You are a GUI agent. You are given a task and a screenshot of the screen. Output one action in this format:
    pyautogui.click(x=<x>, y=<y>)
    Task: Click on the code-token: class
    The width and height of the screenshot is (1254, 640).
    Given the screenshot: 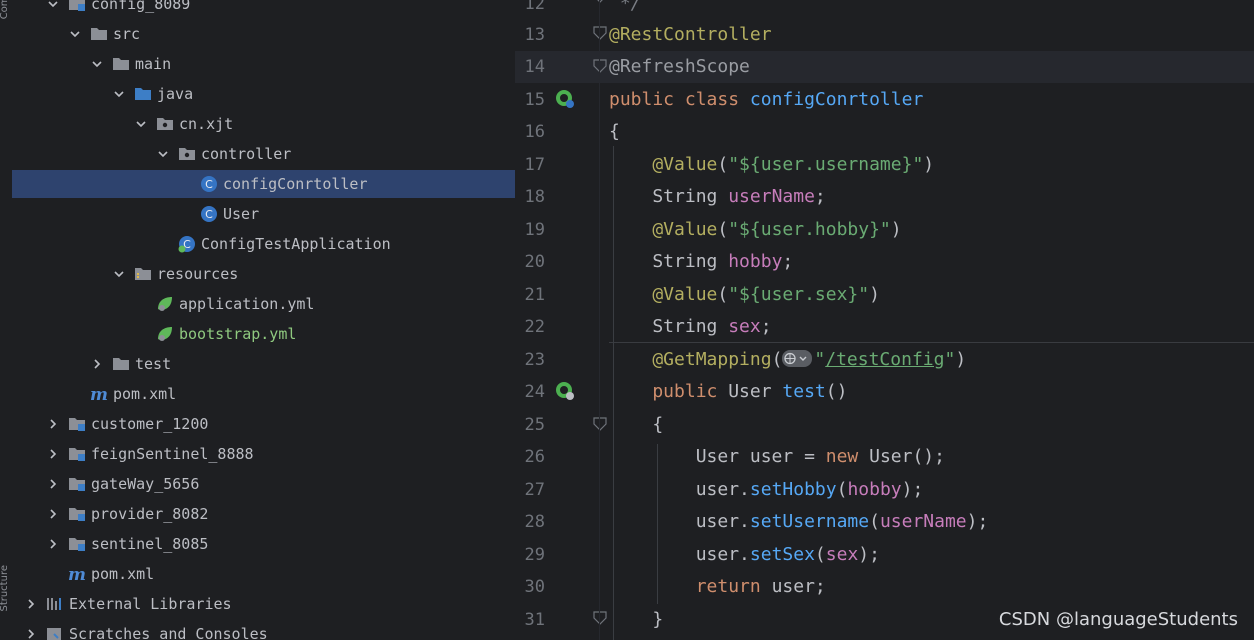 What is the action you would take?
    pyautogui.click(x=717, y=99)
    